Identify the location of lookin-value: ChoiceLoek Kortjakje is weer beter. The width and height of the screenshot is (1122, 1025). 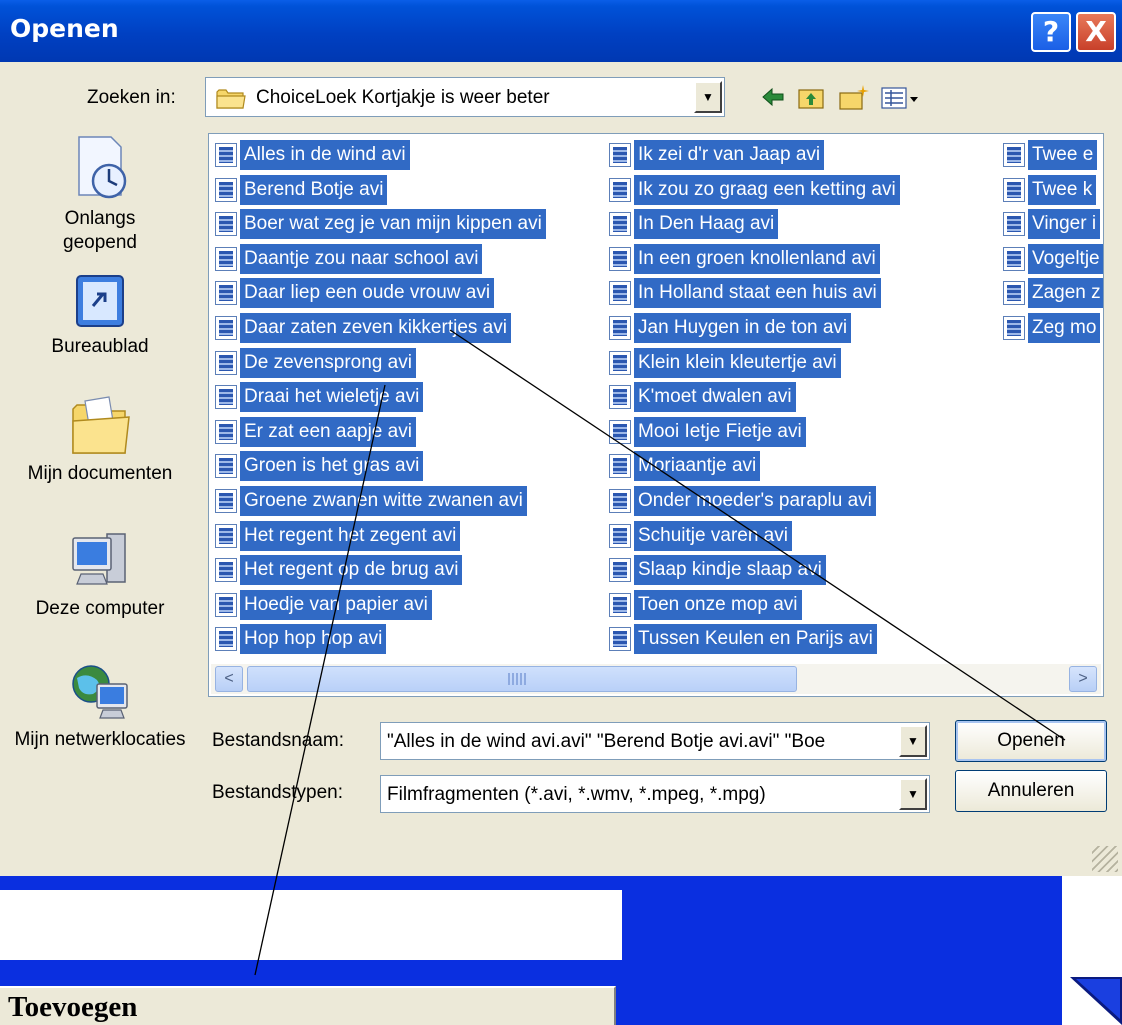
(403, 97).